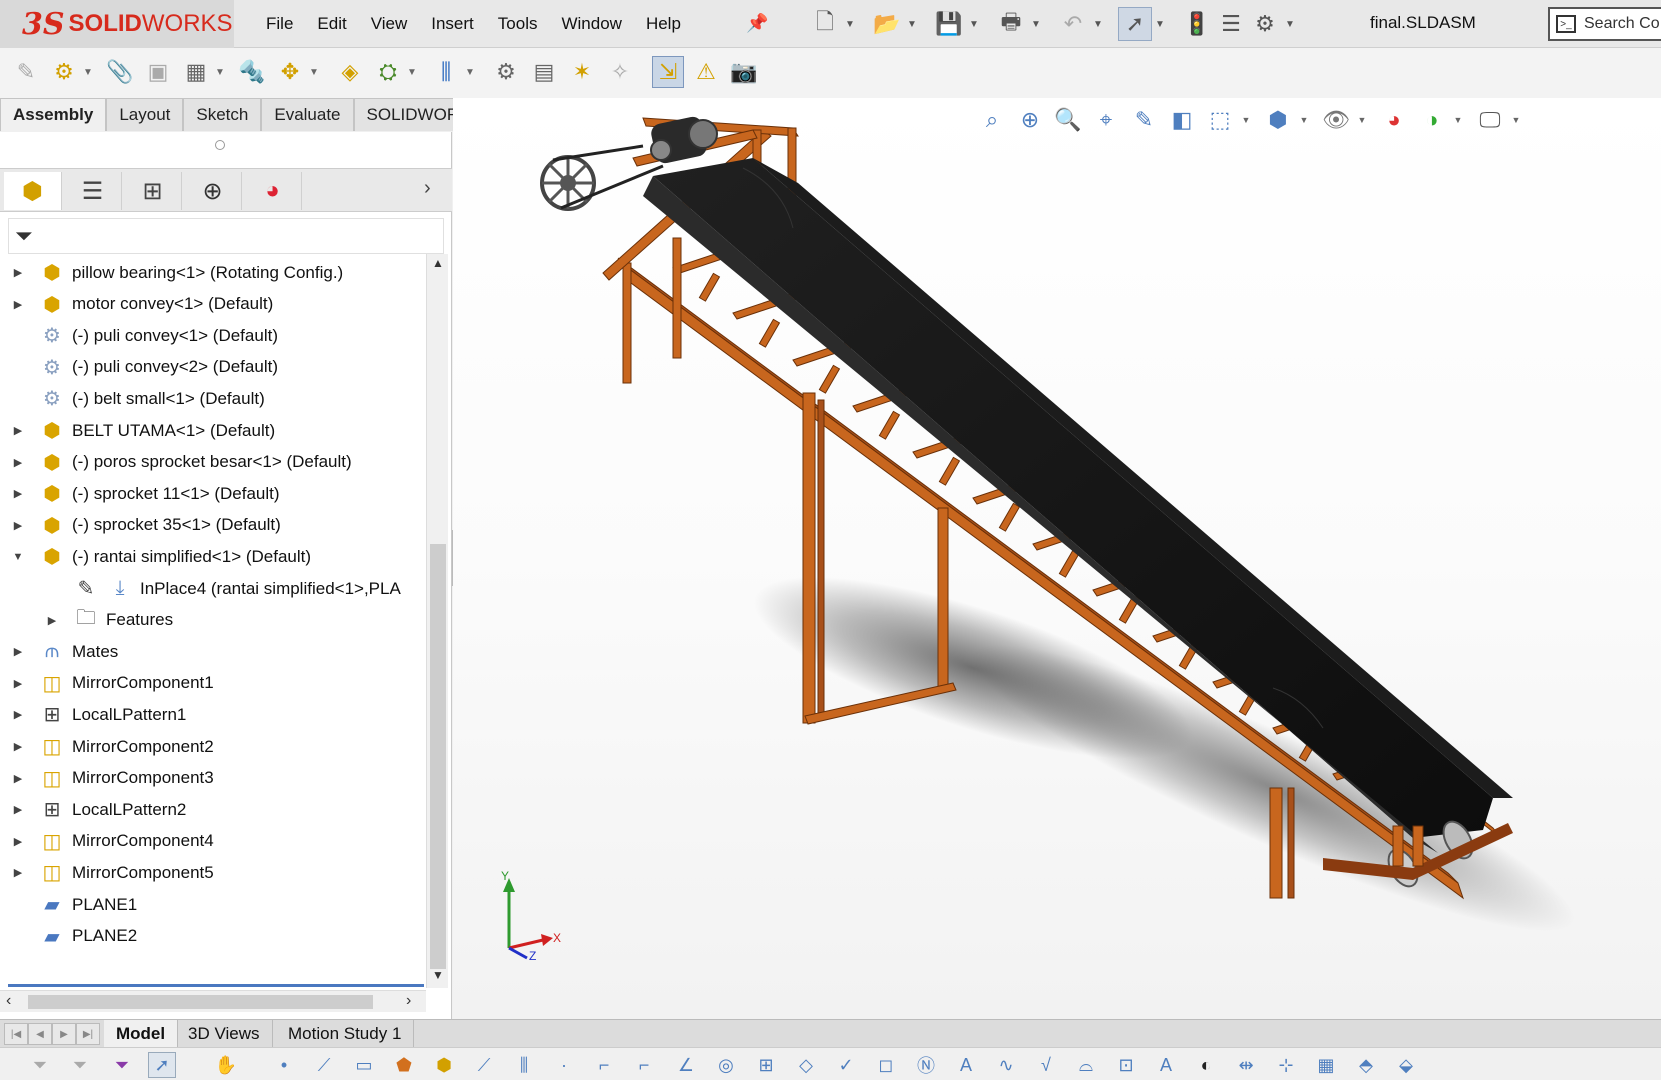  Describe the element at coordinates (620, 72) in the screenshot. I see `explode-line-sketch-icon: ✧` at that location.